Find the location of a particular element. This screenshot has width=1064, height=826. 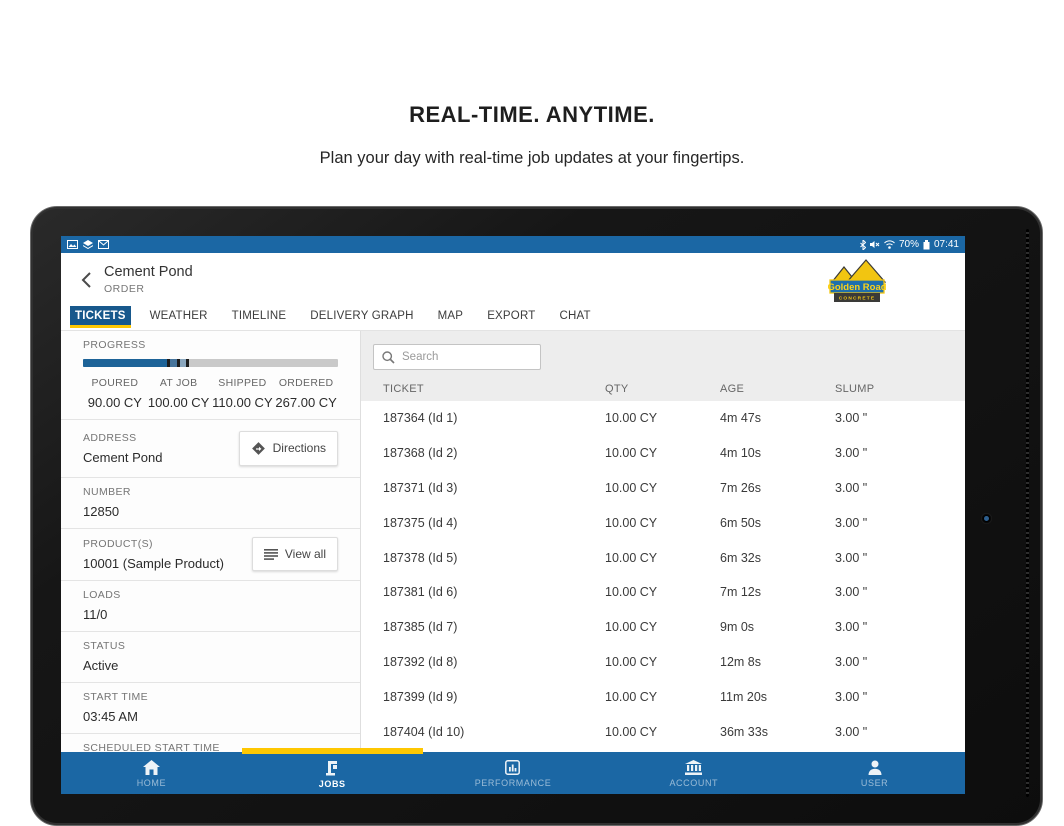

nav-item-account: ACCOUNT is located at coordinates (693, 773).